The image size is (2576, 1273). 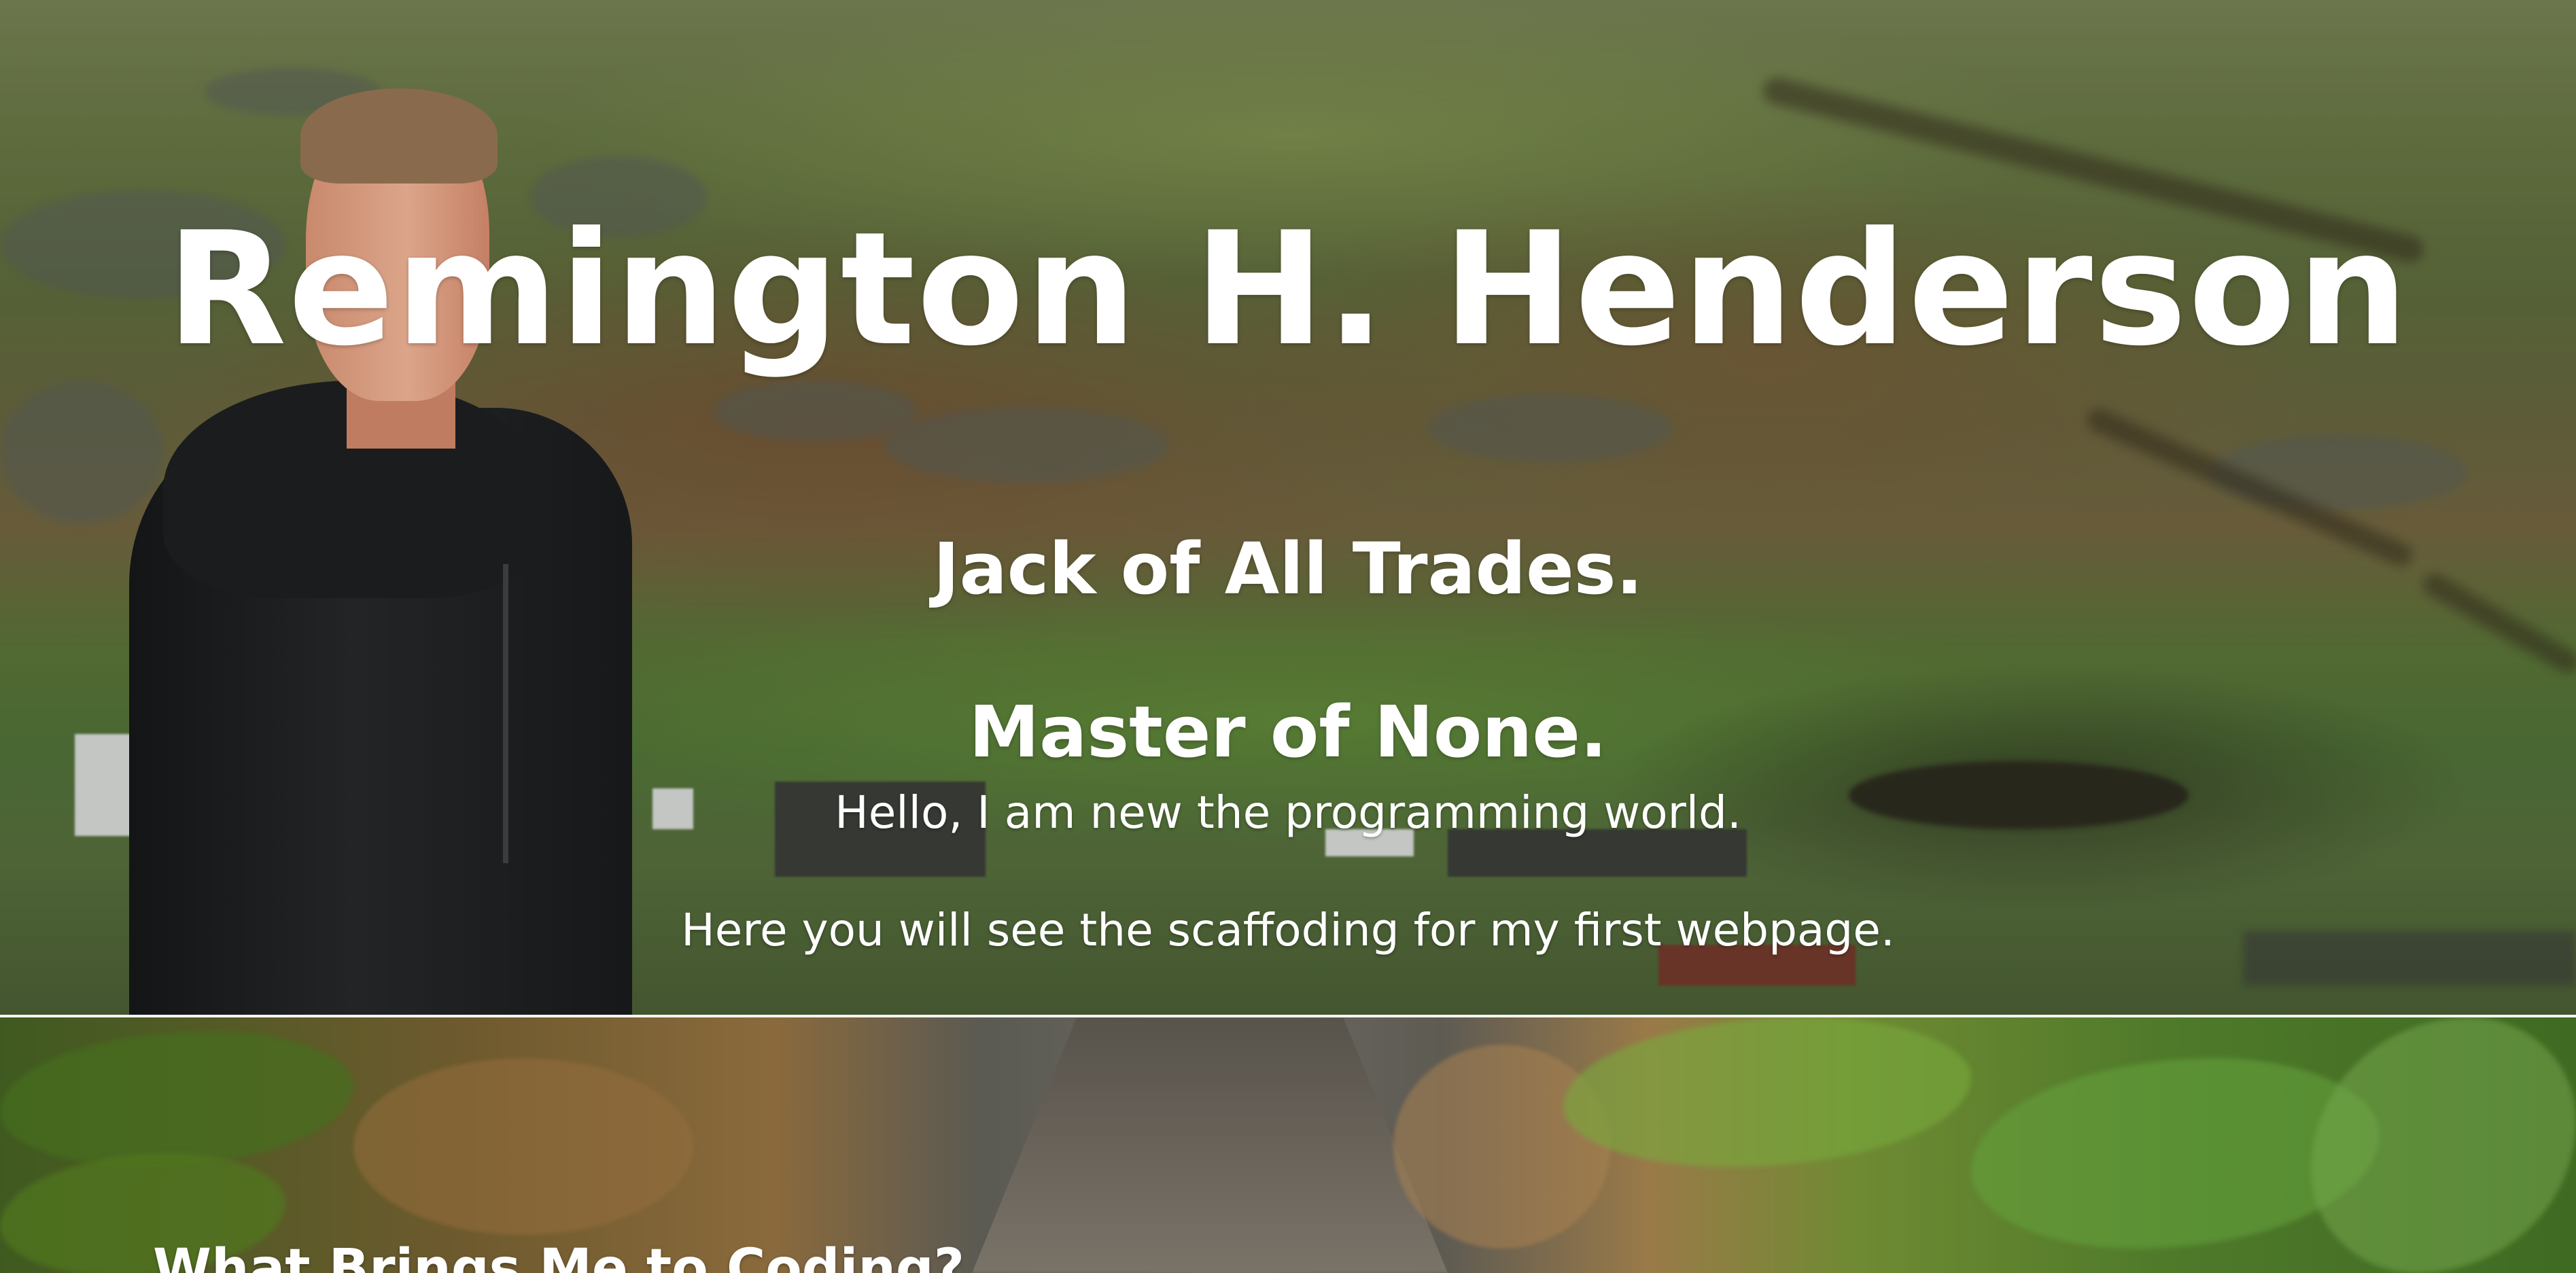 I want to click on tagline-master-of-none: Master of None., so click(x=1288, y=732).